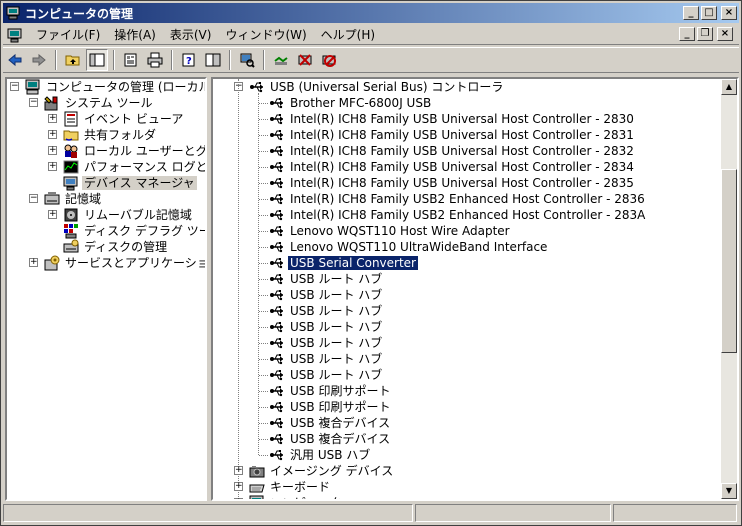  I want to click on scroll-down-button: ▼, so click(729, 491).